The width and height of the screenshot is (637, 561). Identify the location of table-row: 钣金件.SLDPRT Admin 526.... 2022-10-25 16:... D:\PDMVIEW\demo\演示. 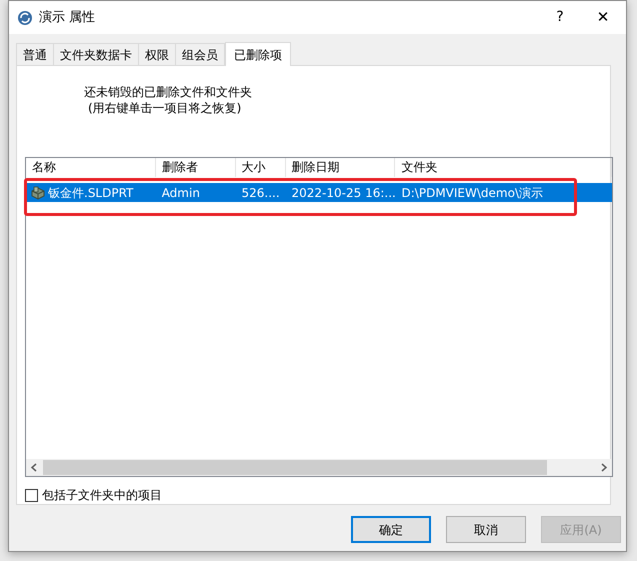
(319, 192).